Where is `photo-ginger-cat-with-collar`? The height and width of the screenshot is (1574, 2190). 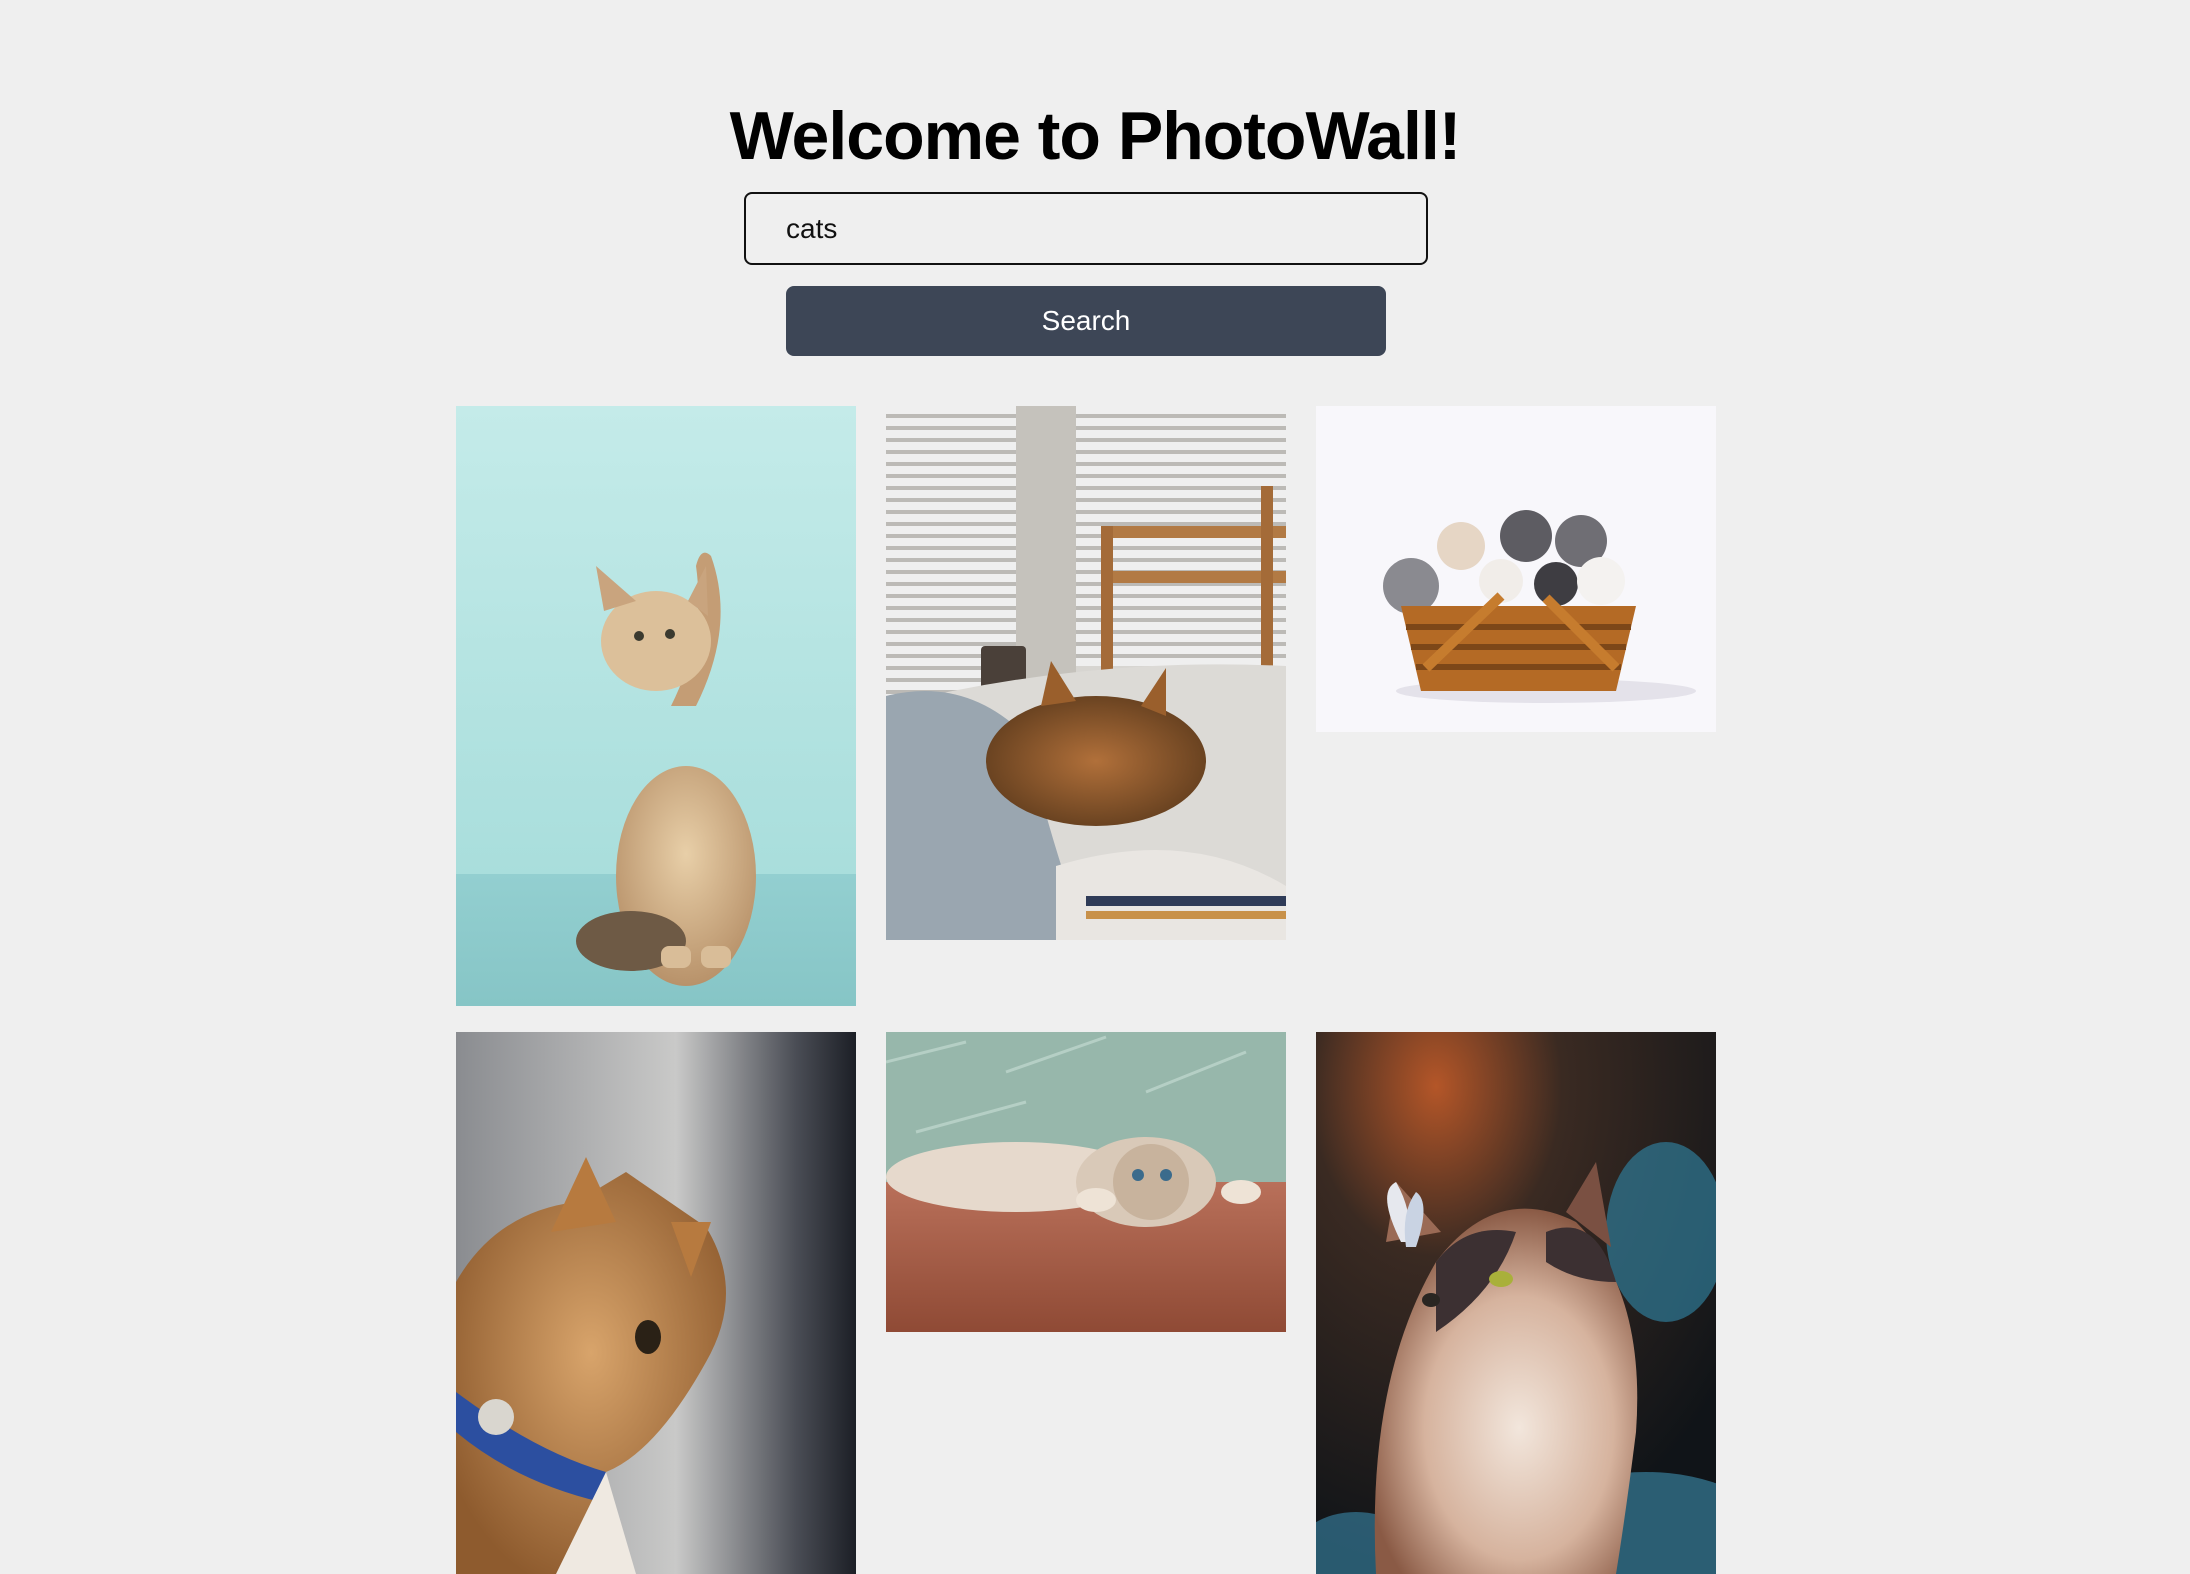
photo-ginger-cat-with-collar is located at coordinates (656, 1303).